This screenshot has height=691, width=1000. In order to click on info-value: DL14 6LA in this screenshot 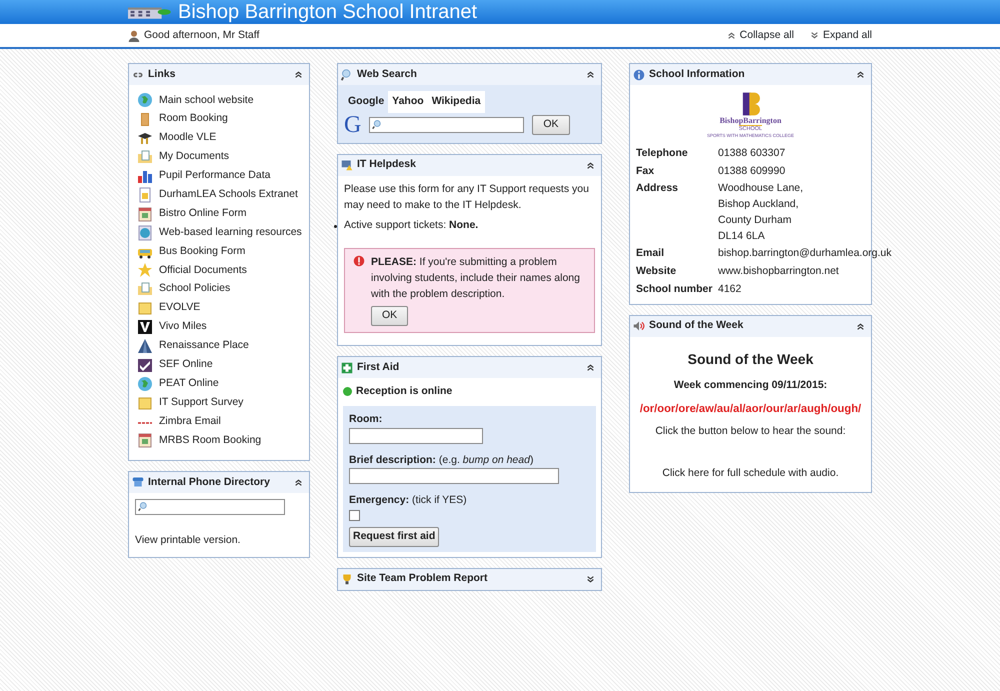, I will do `click(742, 236)`.